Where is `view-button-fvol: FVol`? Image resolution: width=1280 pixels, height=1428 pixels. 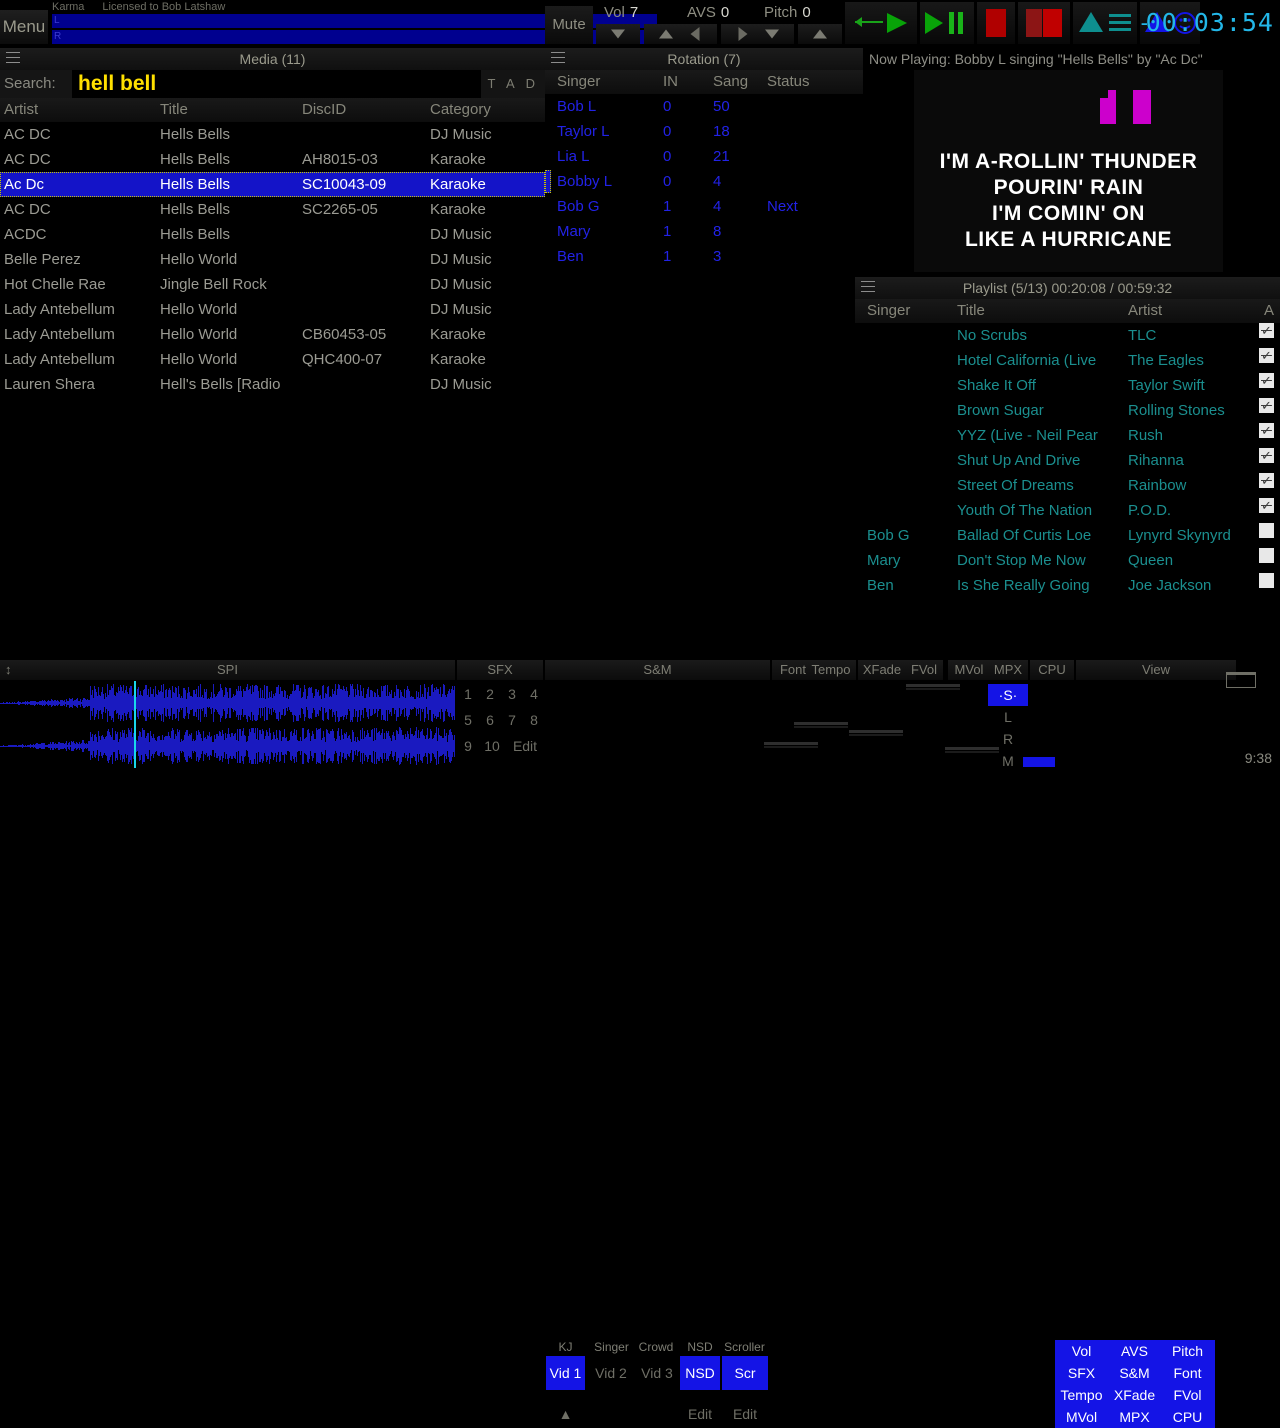
view-button-fvol: FVol is located at coordinates (1187, 1395).